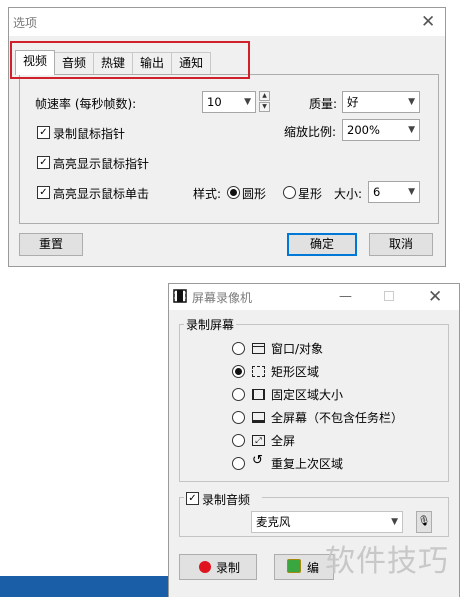  Describe the element at coordinates (51, 244) in the screenshot. I see `reset-button: 重置` at that location.